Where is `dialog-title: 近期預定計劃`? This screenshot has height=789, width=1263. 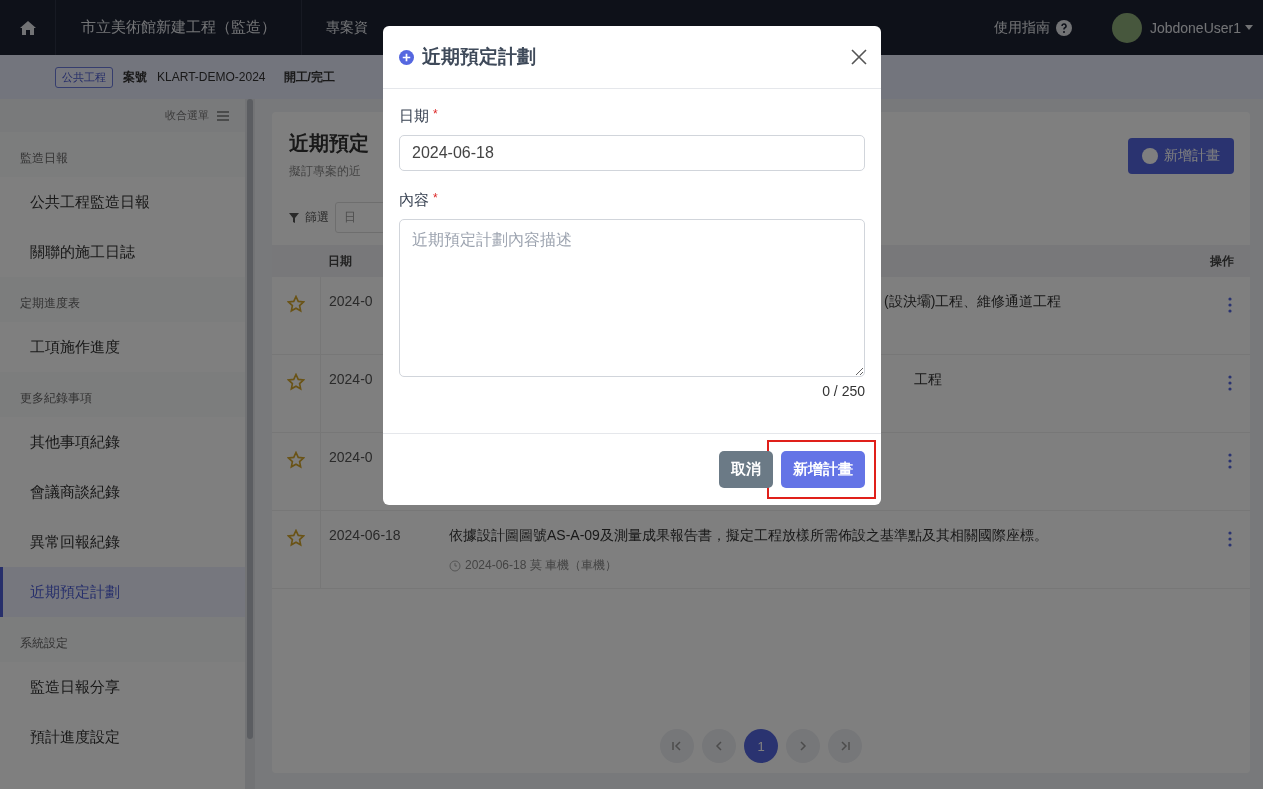 dialog-title: 近期預定計劃 is located at coordinates (479, 57).